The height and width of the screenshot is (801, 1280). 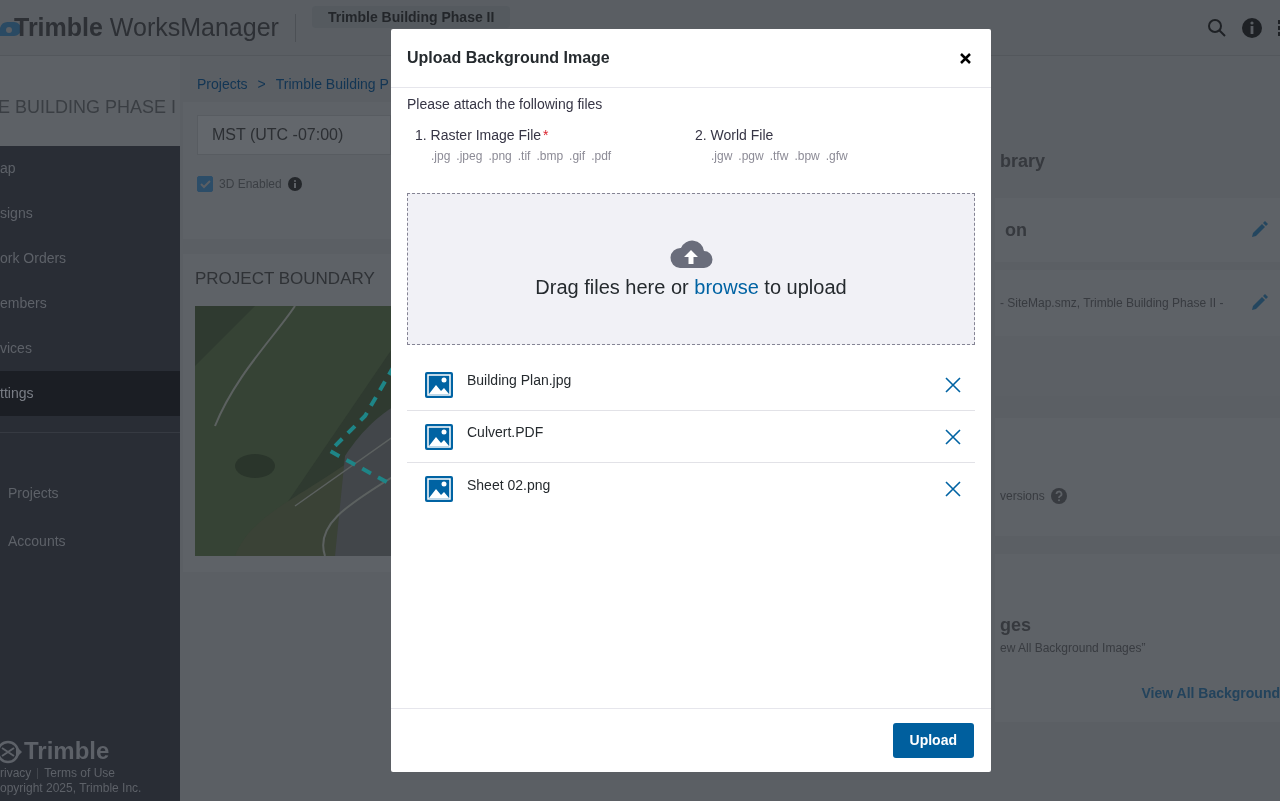 I want to click on dropzone: Drag files here or browse to upload, so click(x=691, y=269).